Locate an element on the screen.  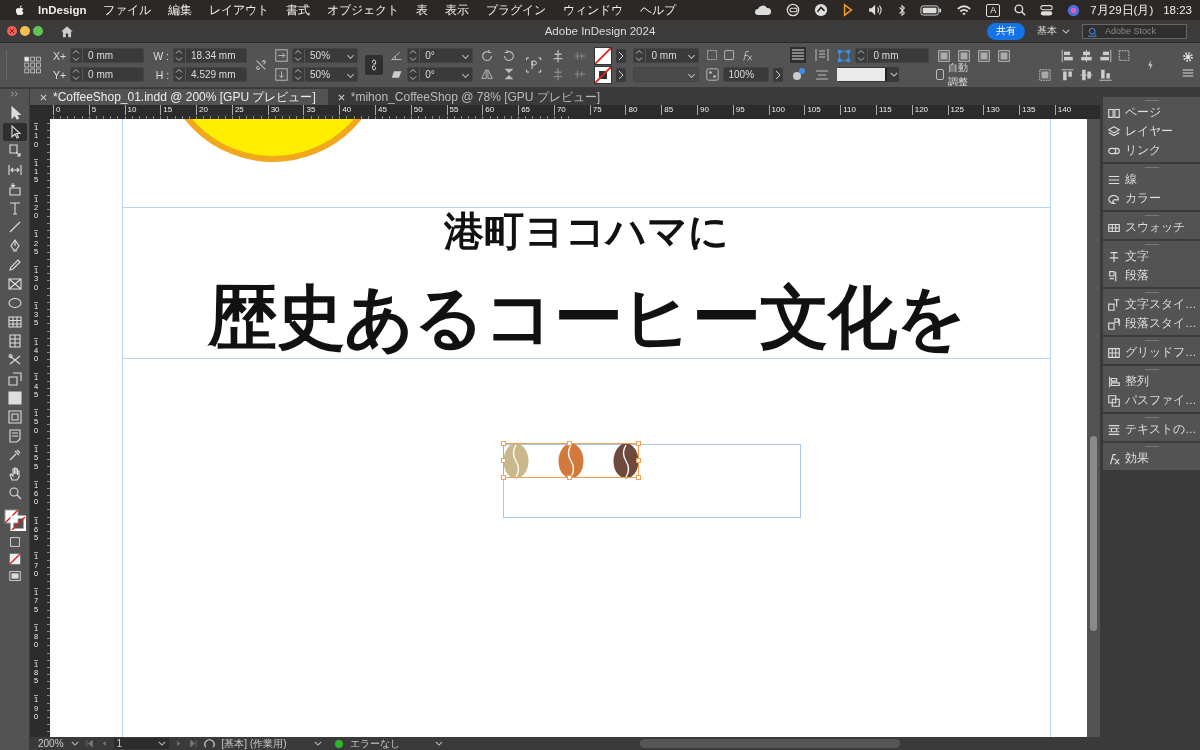
wifi-icon is located at coordinates (964, 10).